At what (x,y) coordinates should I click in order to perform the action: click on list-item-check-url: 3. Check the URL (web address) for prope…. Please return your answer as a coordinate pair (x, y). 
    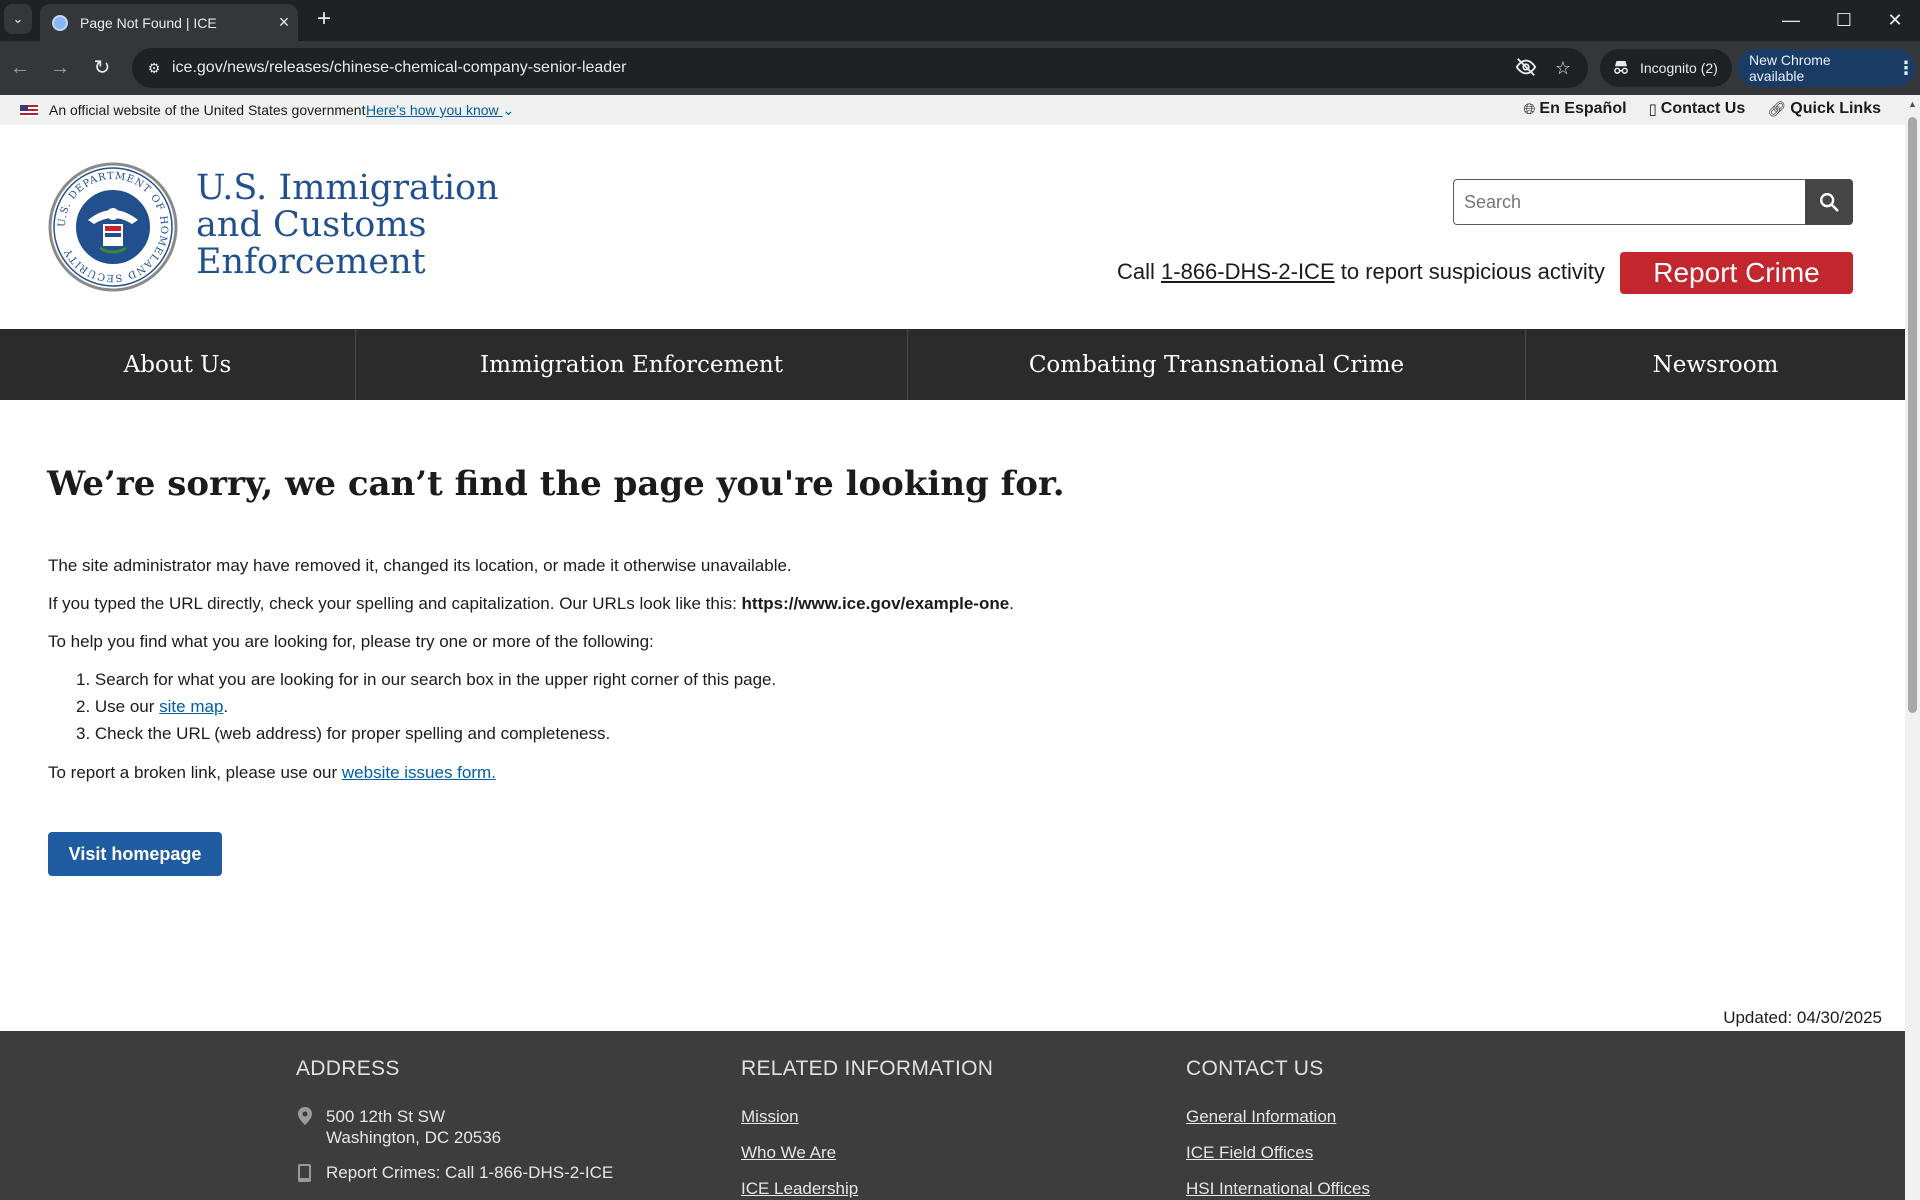
    Looking at the image, I should click on (343, 733).